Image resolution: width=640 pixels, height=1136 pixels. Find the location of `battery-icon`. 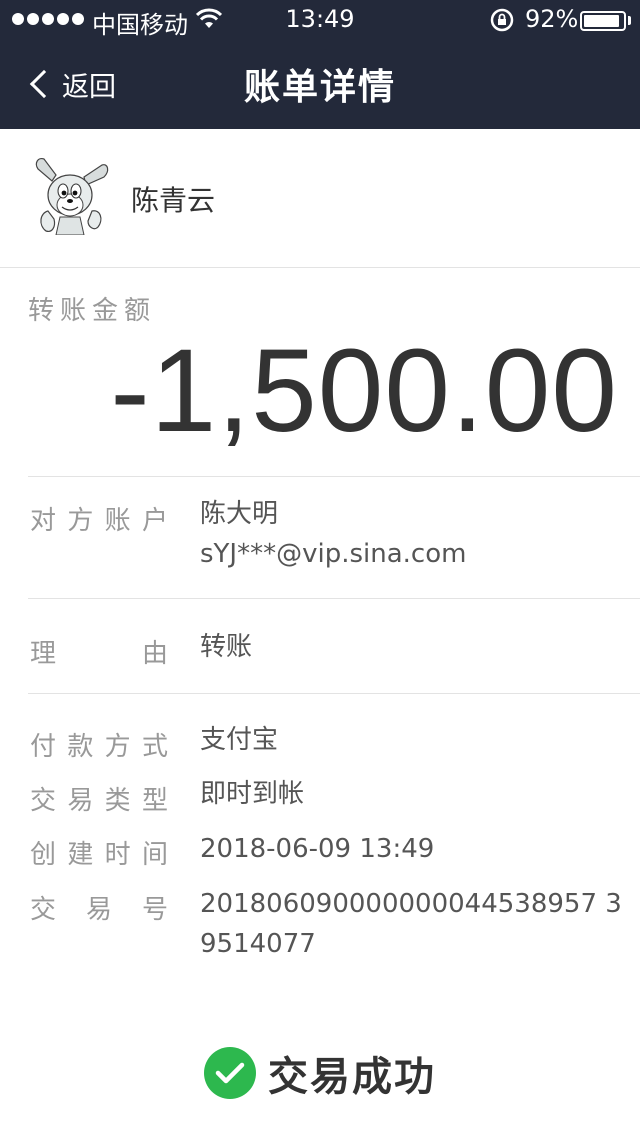

battery-icon is located at coordinates (603, 21).